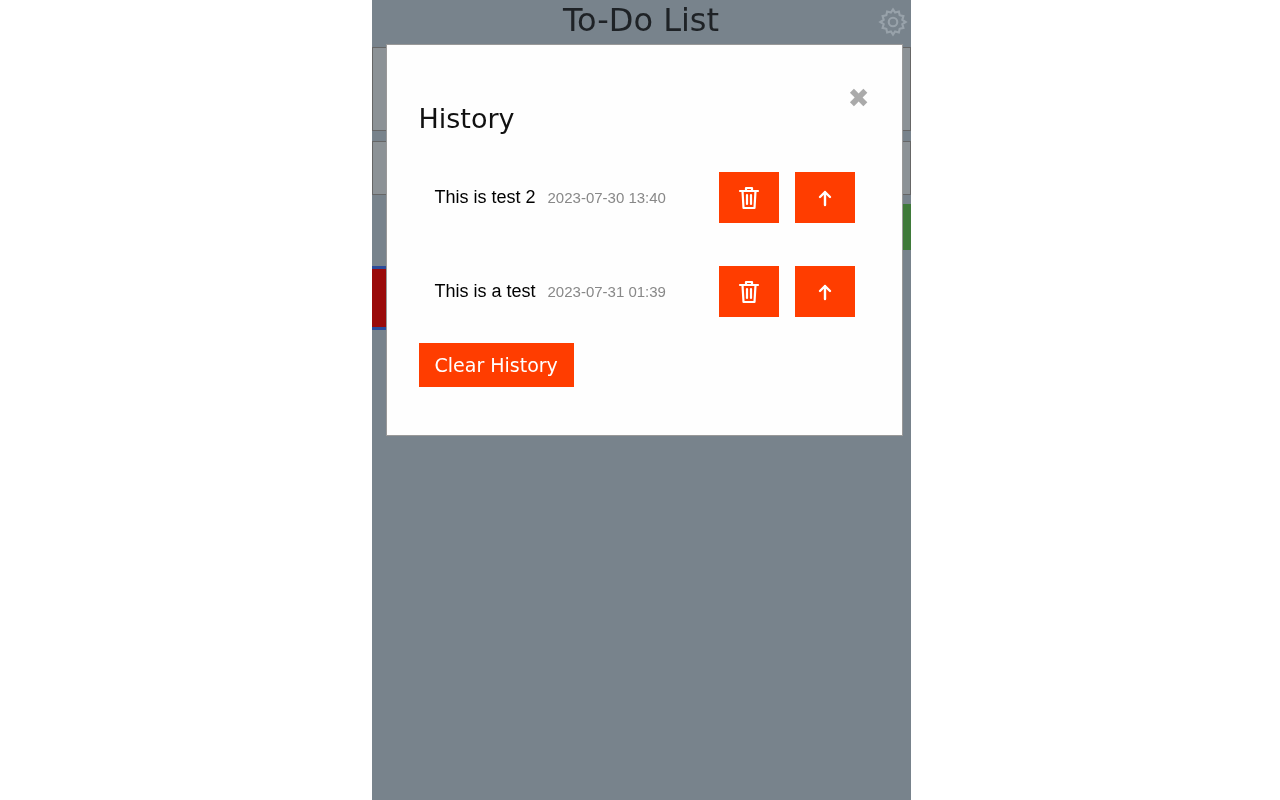 This screenshot has width=1280, height=800. What do you see at coordinates (496, 365) in the screenshot?
I see `clear-history-button: Clear History` at bounding box center [496, 365].